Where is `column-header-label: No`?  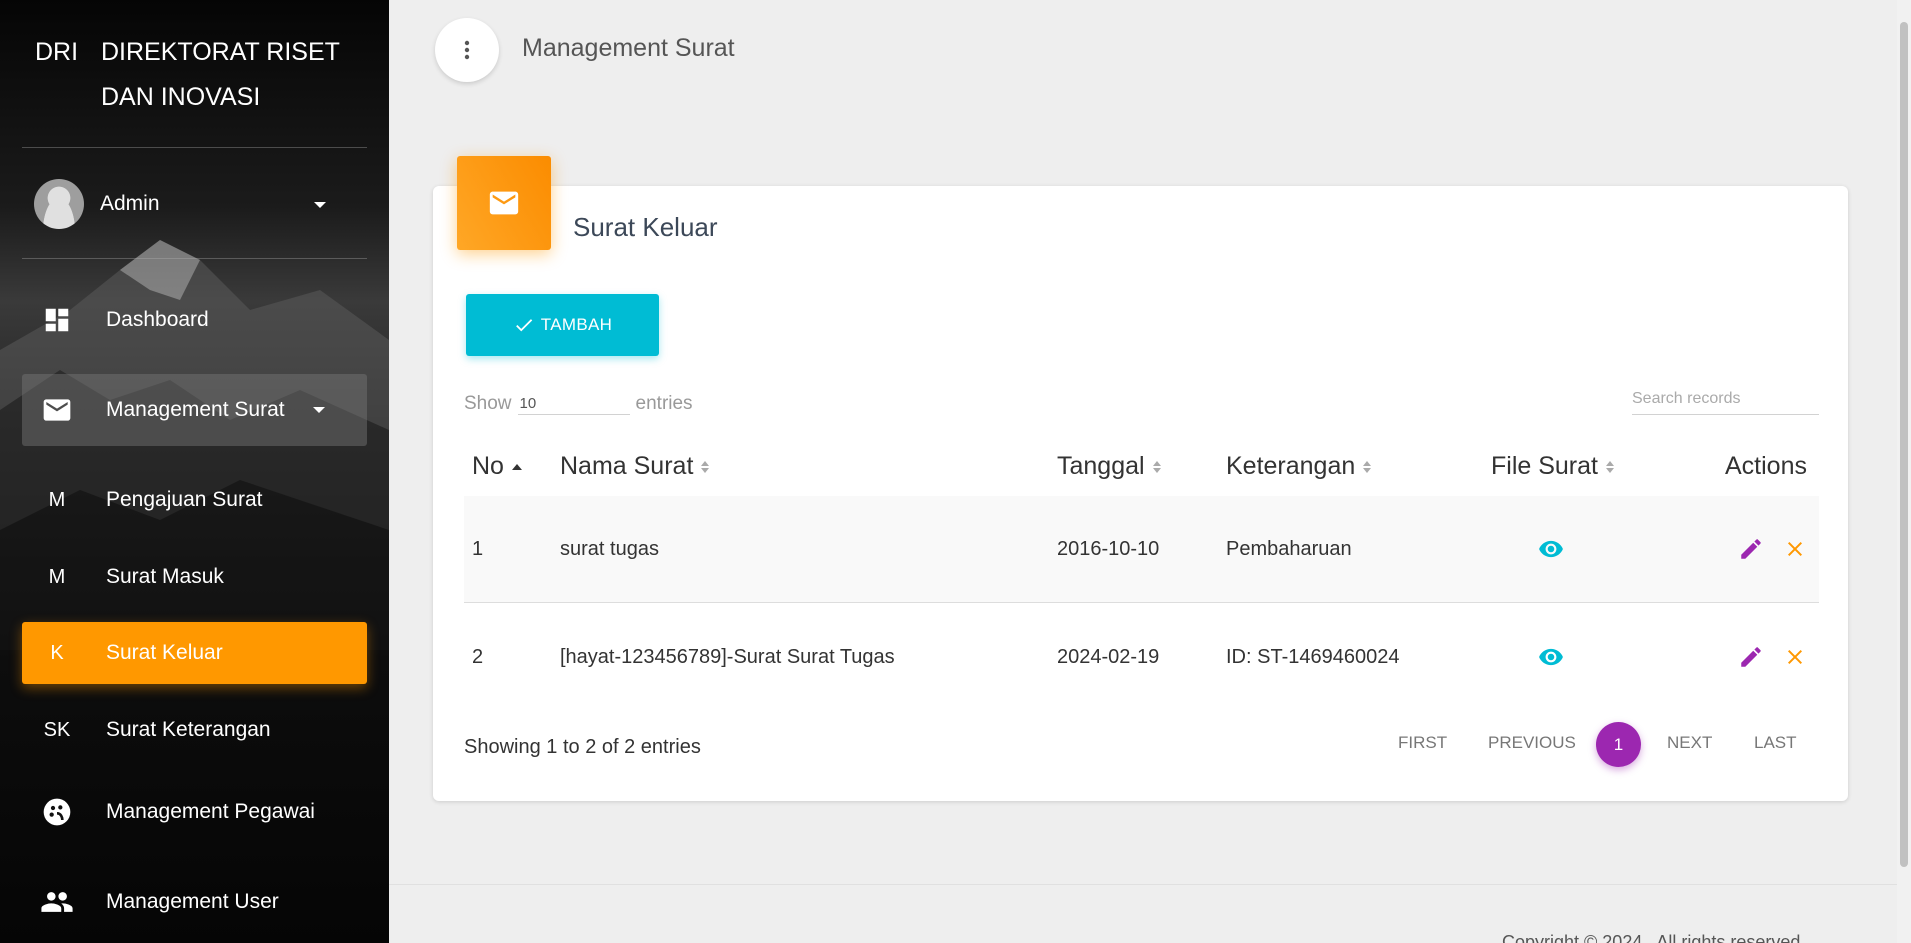 column-header-label: No is located at coordinates (488, 466).